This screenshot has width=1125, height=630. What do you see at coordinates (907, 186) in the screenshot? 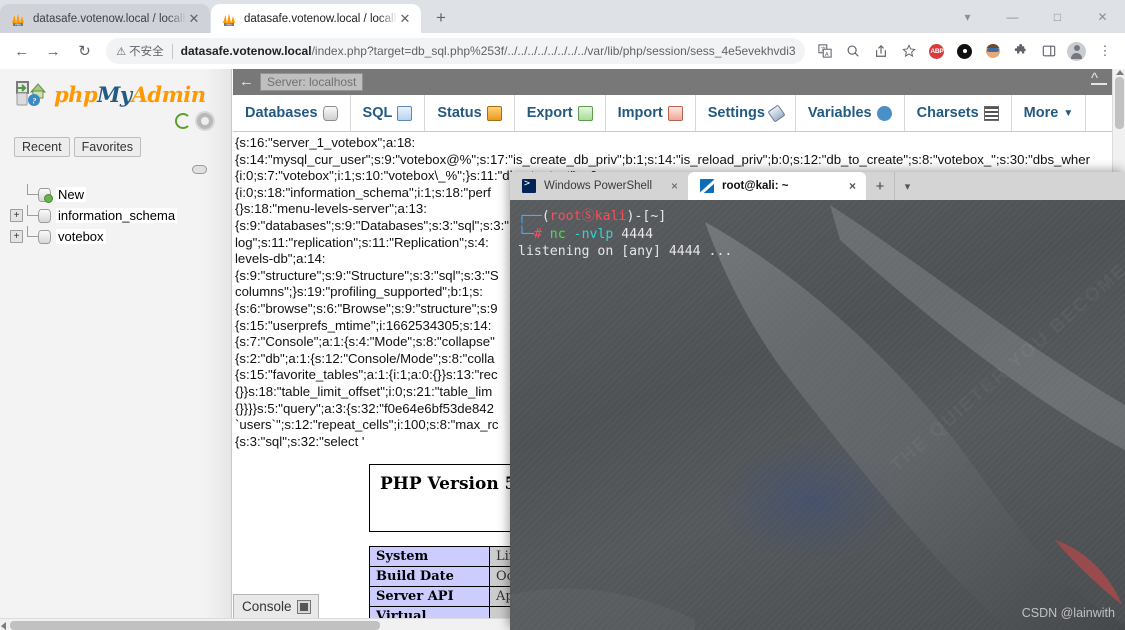
I see `chevron-down-icon: ▾` at bounding box center [907, 186].